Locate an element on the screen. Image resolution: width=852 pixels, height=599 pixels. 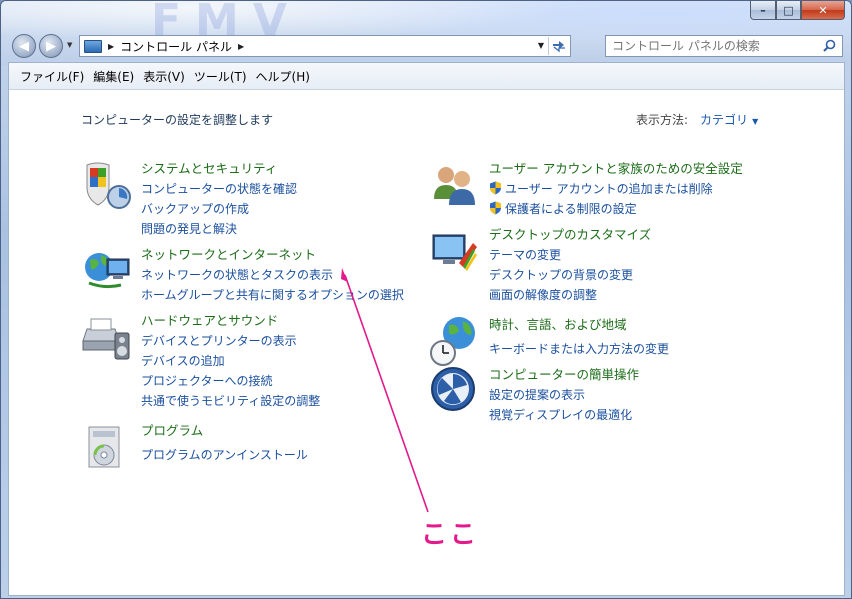
system-security-icon is located at coordinates (107, 185).